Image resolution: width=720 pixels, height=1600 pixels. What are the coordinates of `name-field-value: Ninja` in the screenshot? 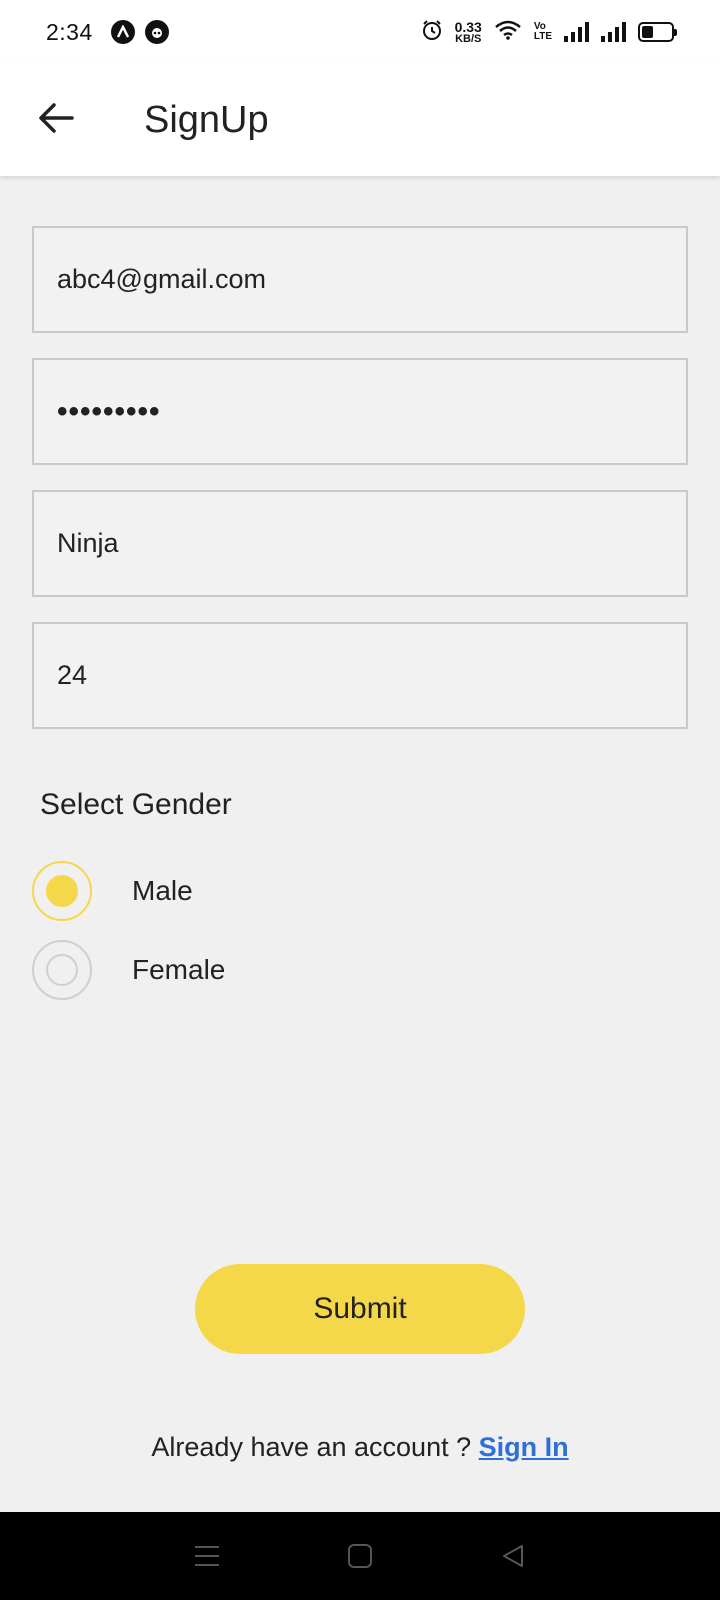 It's located at (88, 543).